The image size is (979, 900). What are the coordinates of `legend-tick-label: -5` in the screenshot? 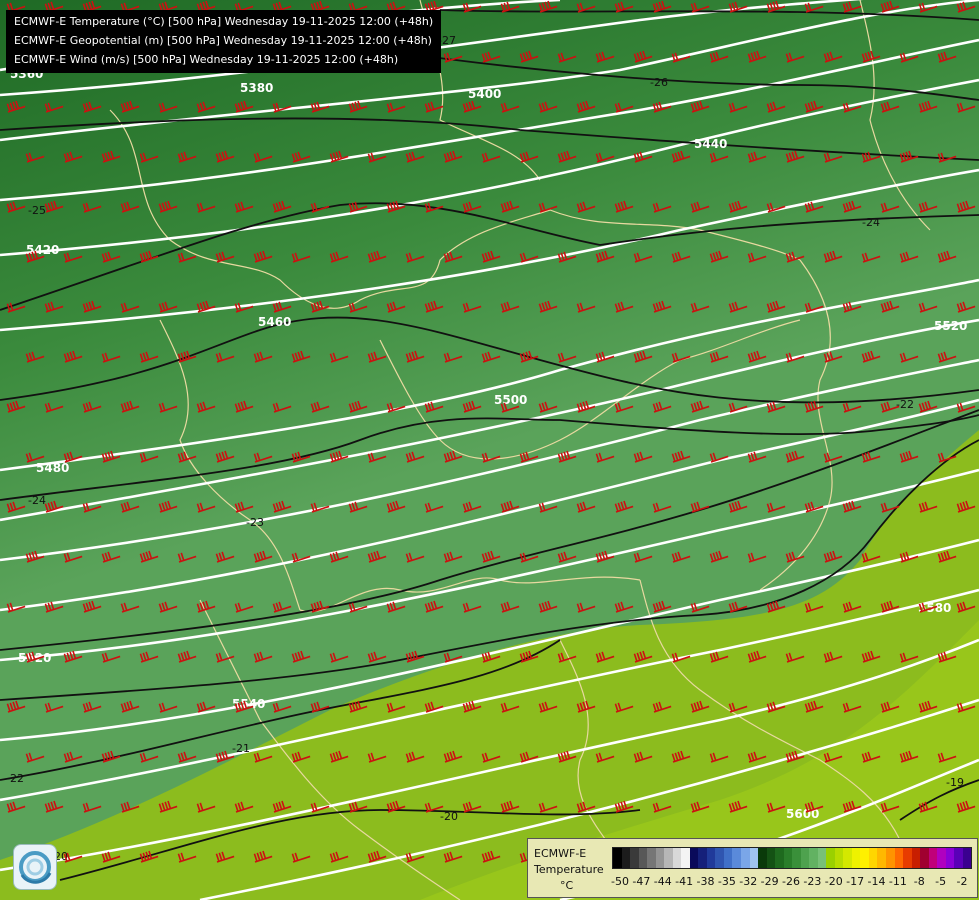 It's located at (941, 881).